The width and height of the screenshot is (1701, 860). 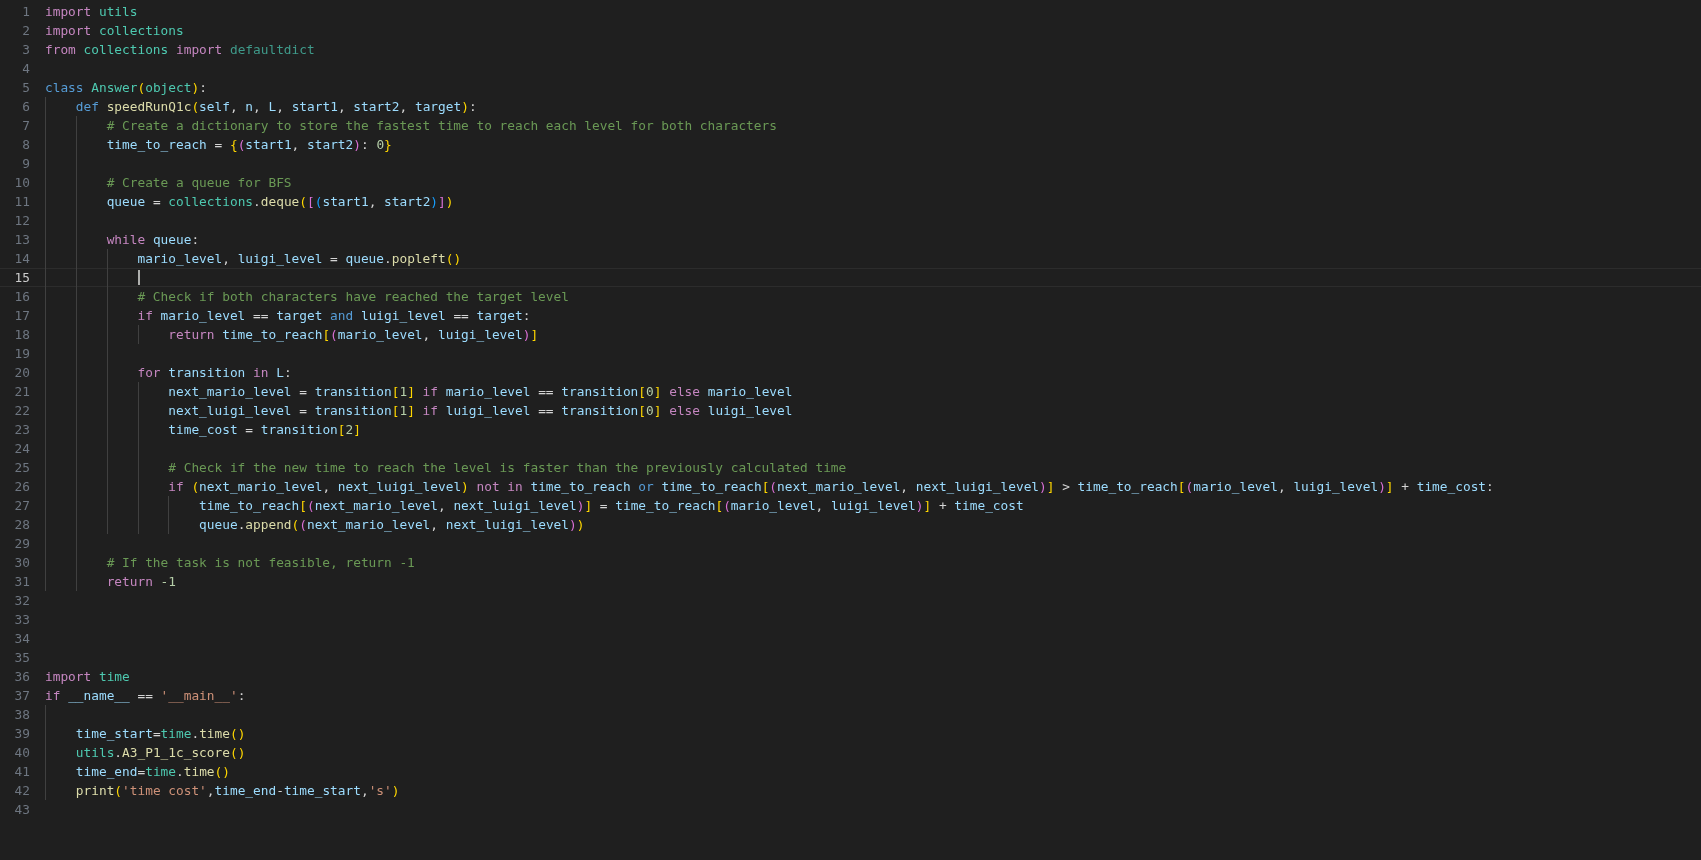 What do you see at coordinates (145, 695) in the screenshot?
I see `code-line: if __name__ == '__main__':` at bounding box center [145, 695].